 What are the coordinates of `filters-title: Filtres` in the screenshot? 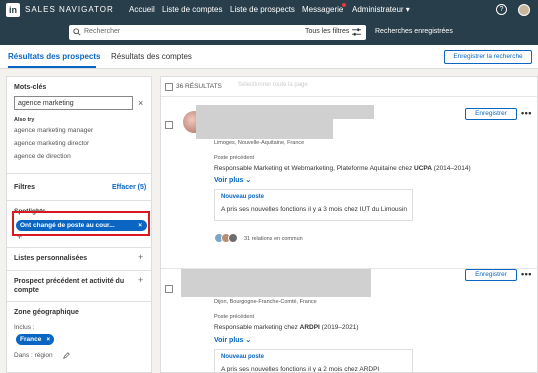 It's located at (25, 187).